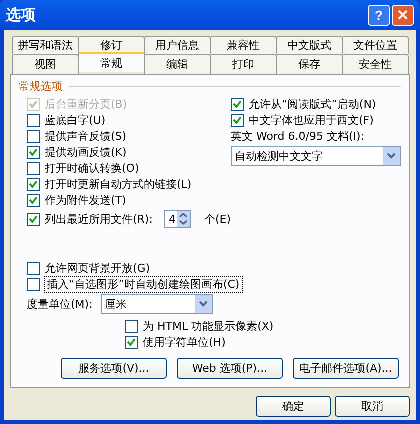  What do you see at coordinates (86, 136) in the screenshot?
I see `checkbox-label: 提供声音反馈(S)` at bounding box center [86, 136].